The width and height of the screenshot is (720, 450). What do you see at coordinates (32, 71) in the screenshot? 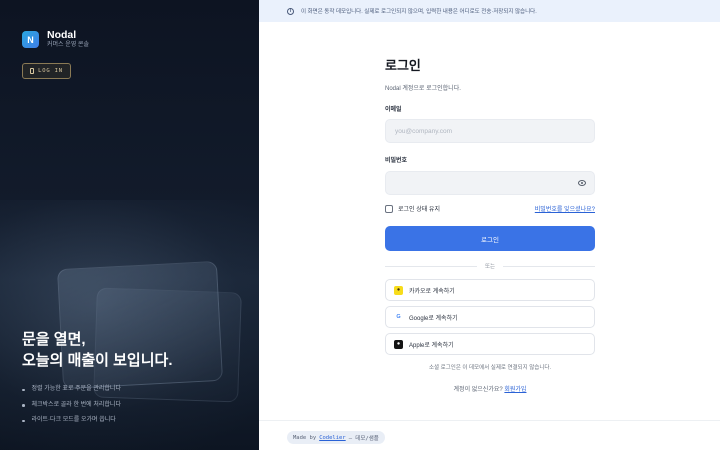
I see `door-icon` at bounding box center [32, 71].